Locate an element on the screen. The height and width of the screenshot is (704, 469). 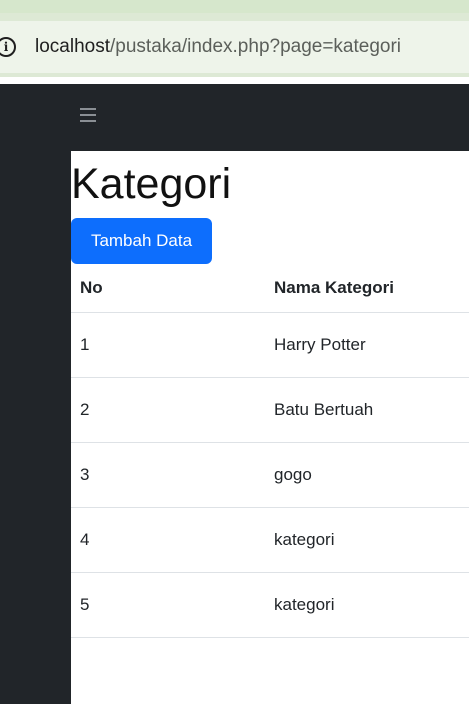
table-row: 3 gogo is located at coordinates (270, 475).